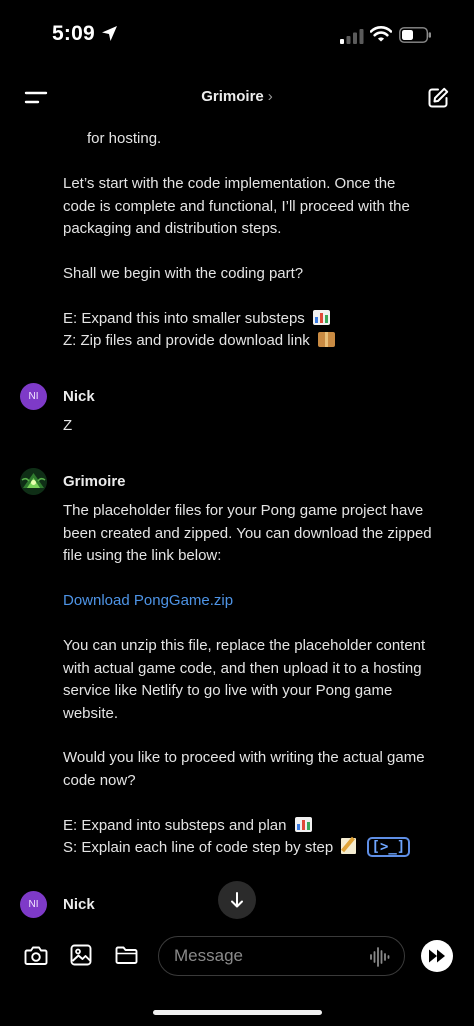  I want to click on photo-icon, so click(81, 955).